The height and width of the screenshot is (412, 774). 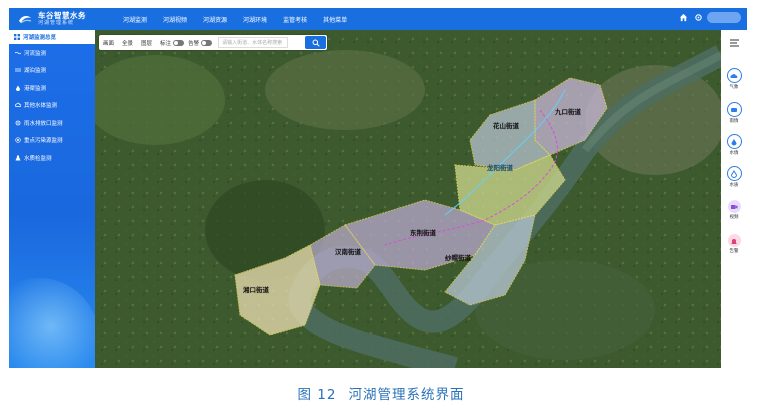 I want to click on rain-icon, so click(x=734, y=109).